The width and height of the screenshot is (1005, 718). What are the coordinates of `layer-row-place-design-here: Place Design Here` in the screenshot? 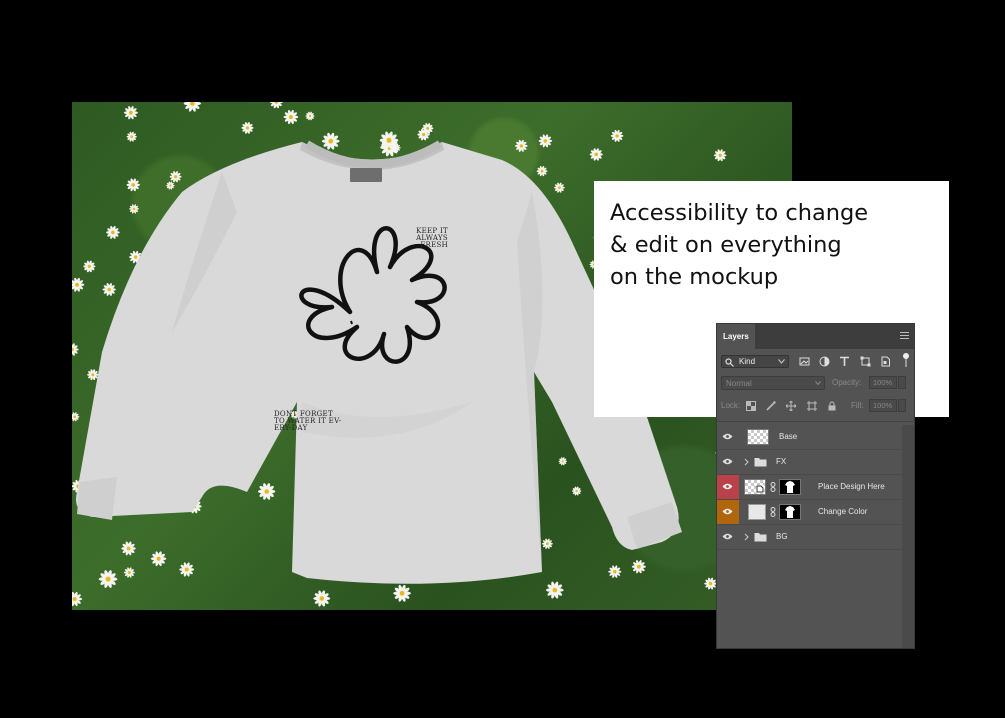 It's located at (809, 487).